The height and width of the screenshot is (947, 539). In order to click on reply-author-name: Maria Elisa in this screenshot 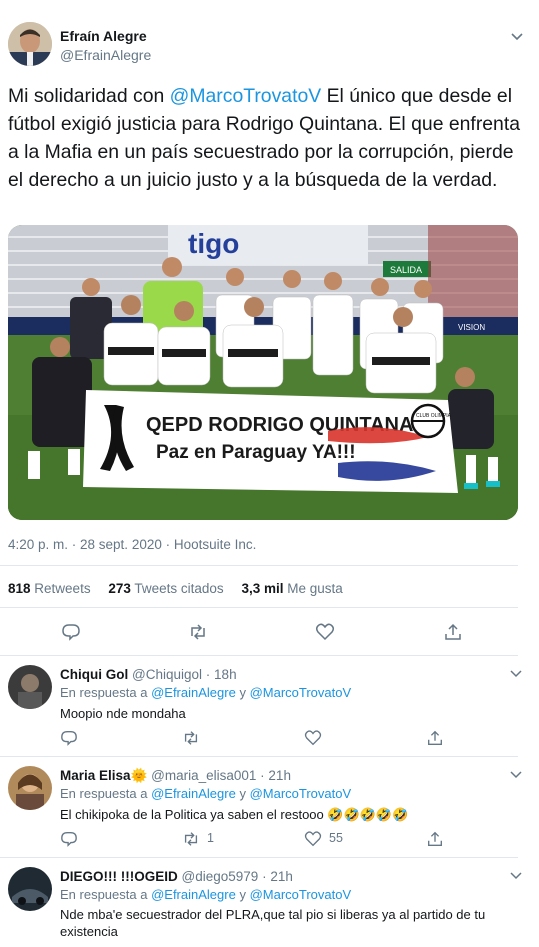, I will do `click(95, 775)`.